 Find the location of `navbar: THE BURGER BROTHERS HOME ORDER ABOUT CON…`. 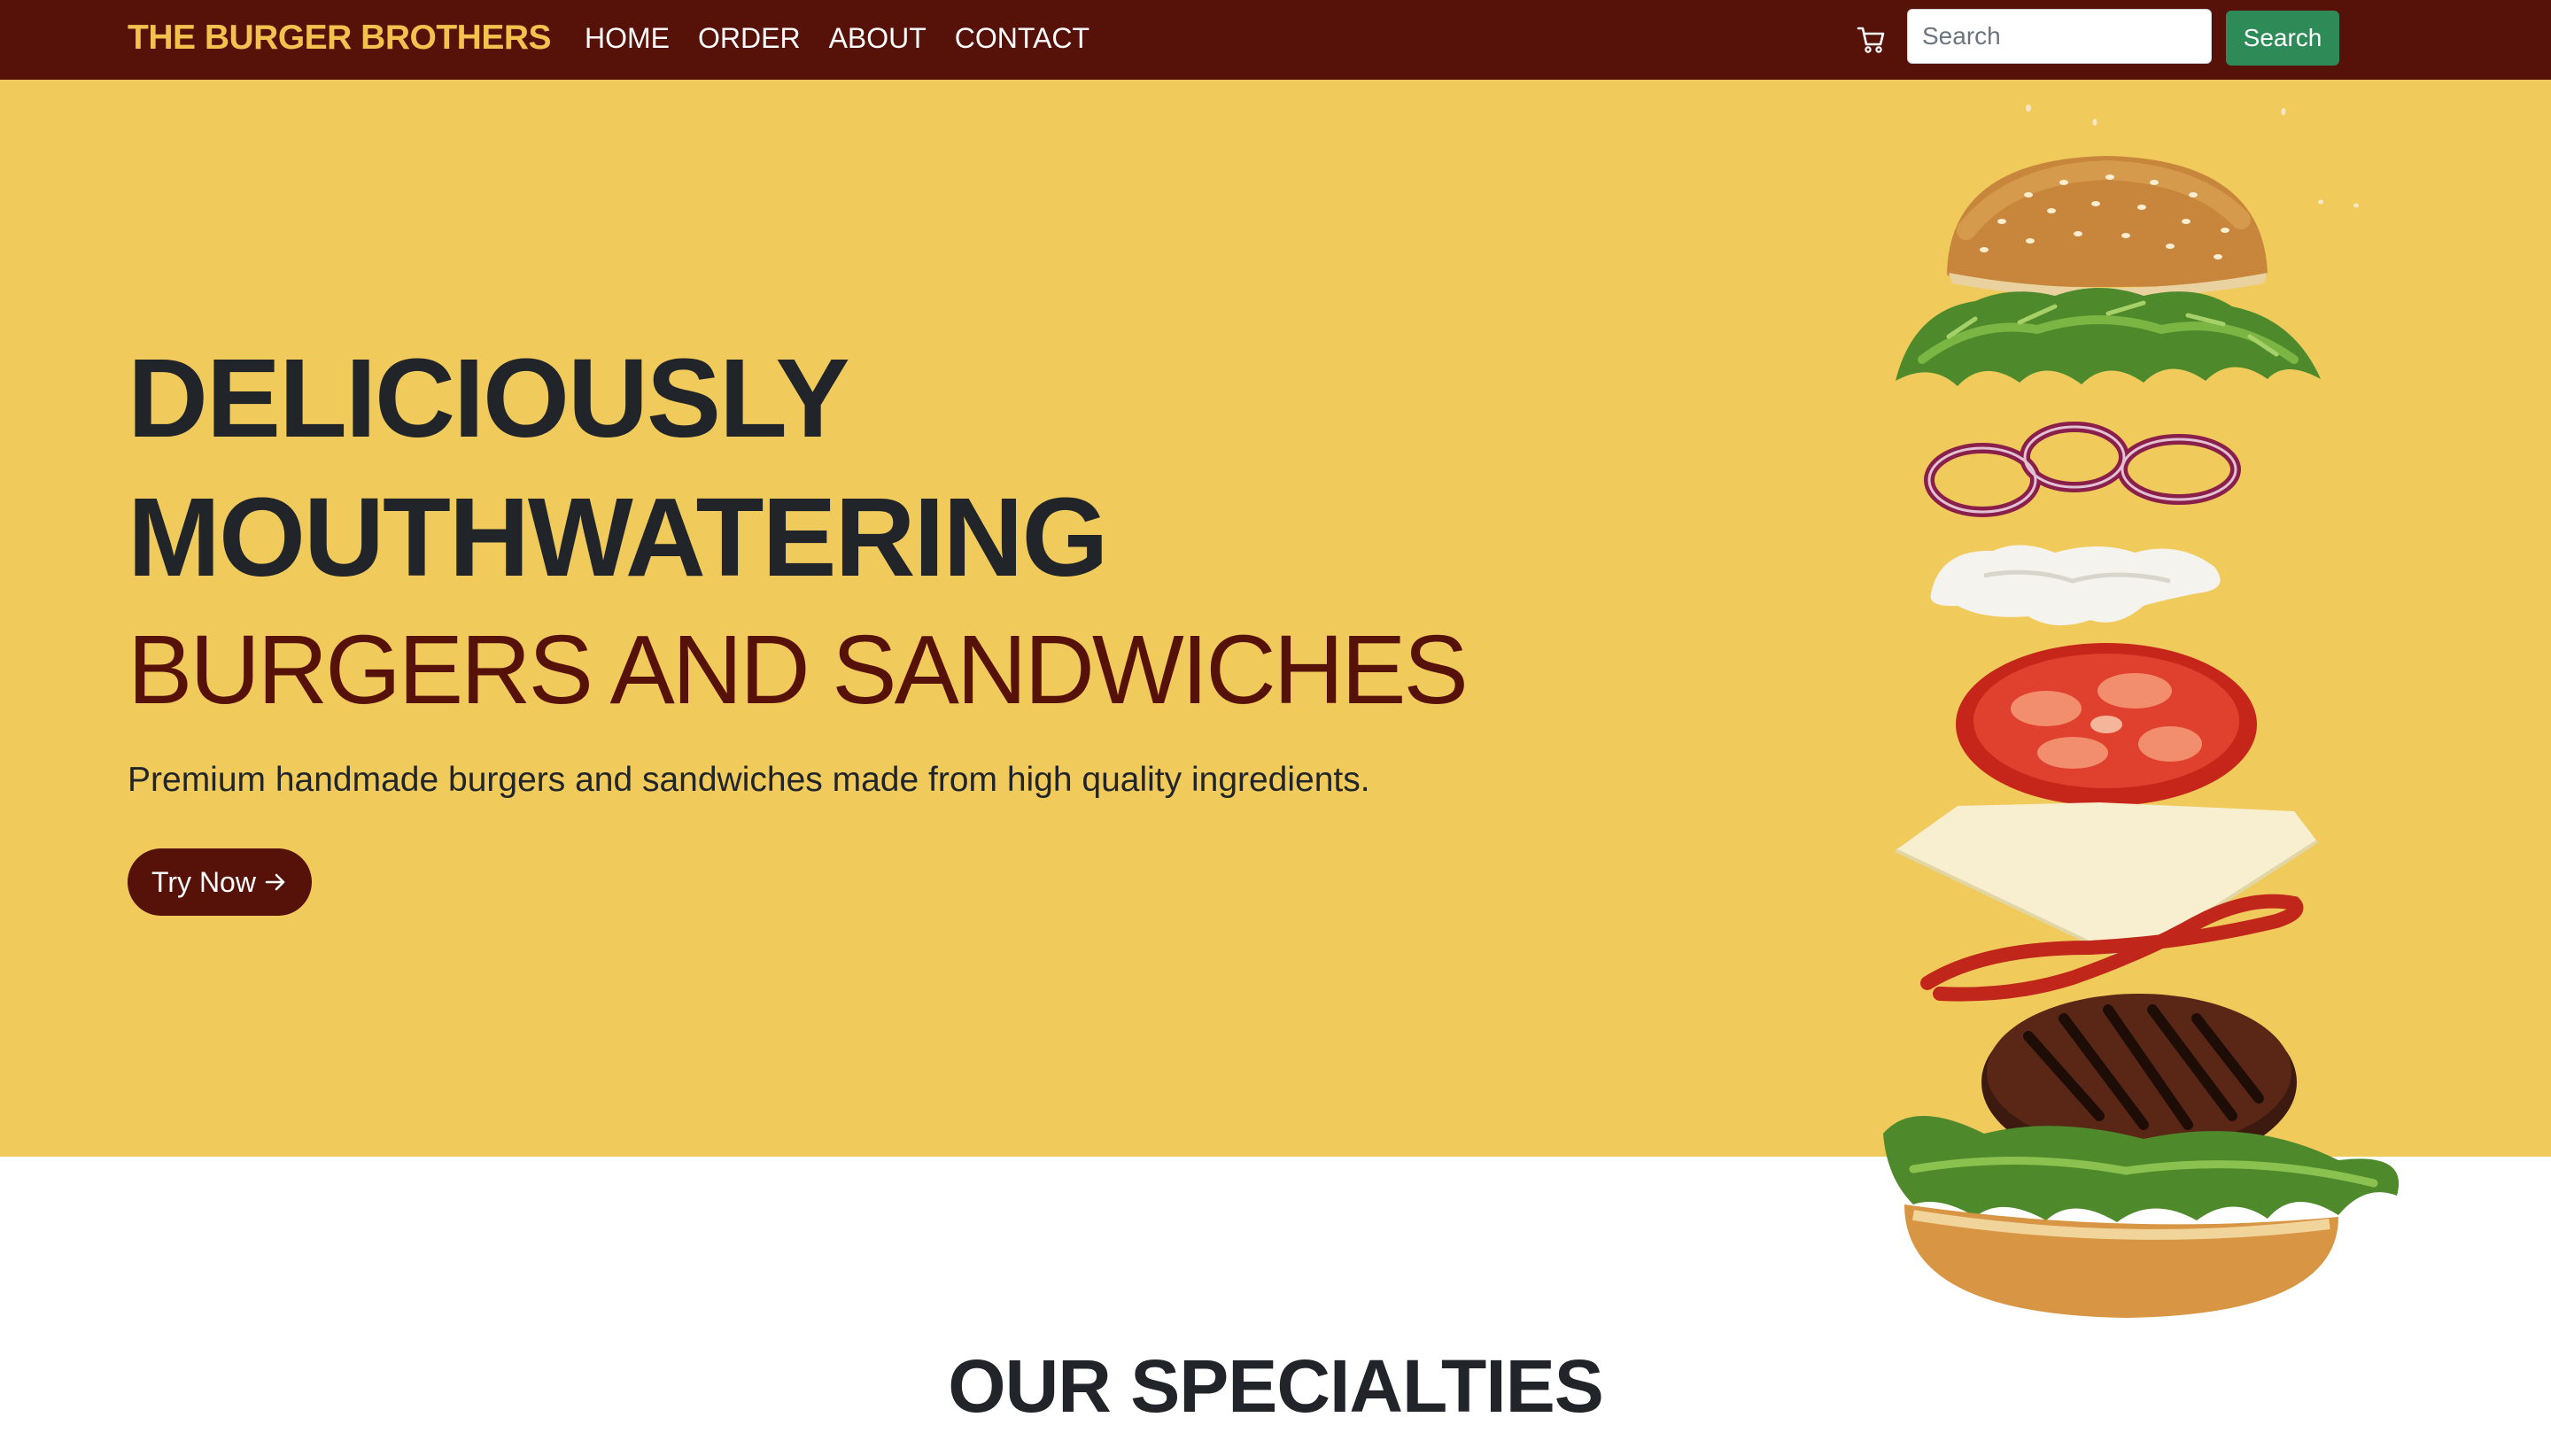

navbar: THE BURGER BROTHERS HOME ORDER ABOUT CON… is located at coordinates (1275, 40).